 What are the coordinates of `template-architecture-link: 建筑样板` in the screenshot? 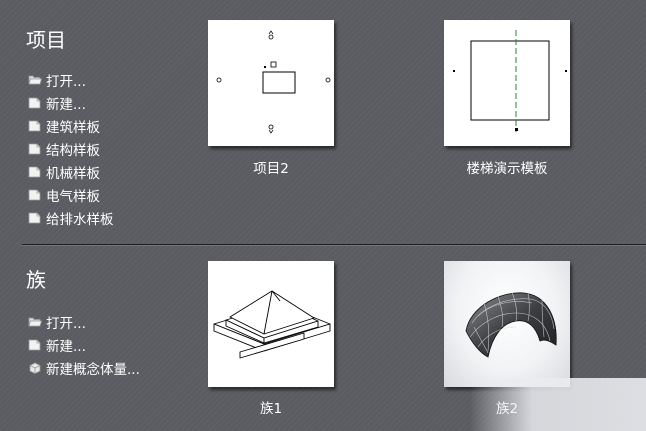 It's located at (71, 125).